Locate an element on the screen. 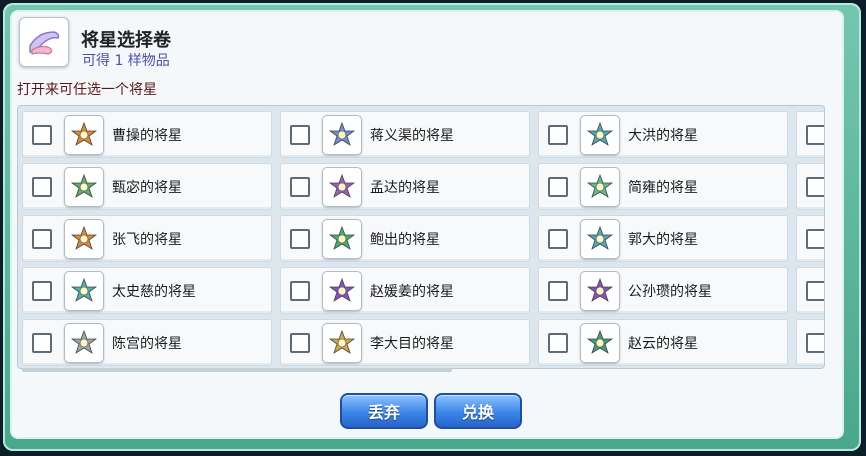 The image size is (866, 456). green-diamond-star-icon is located at coordinates (600, 343).